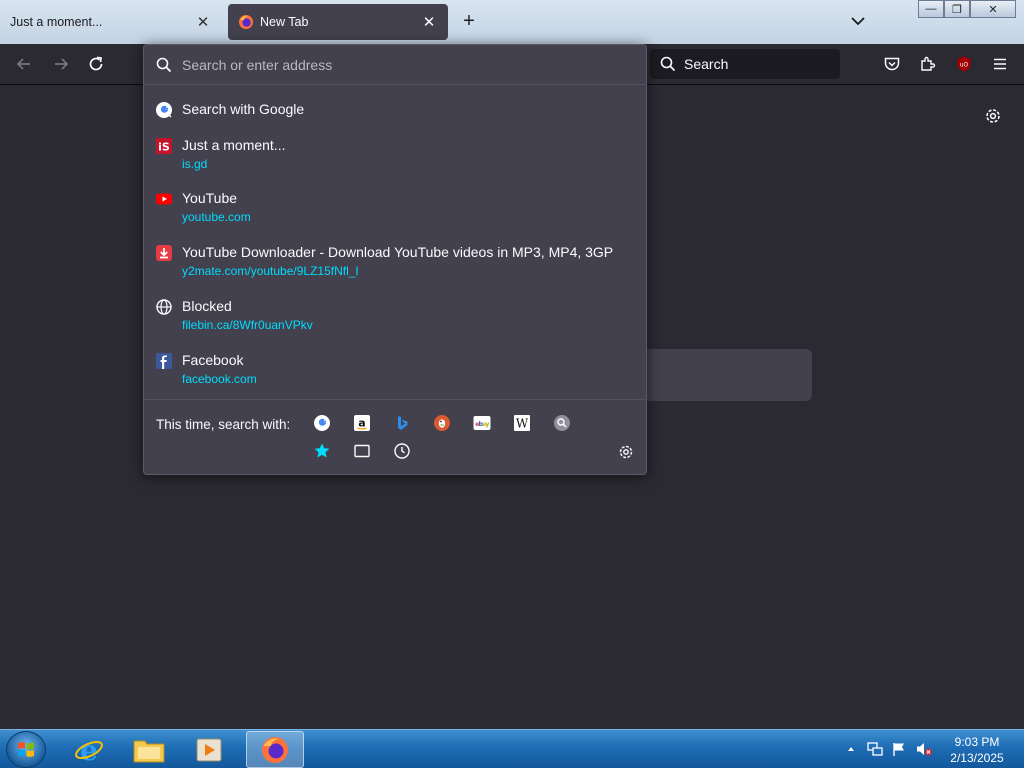 The height and width of the screenshot is (768, 1024). I want to click on wikipedia-icon: W, so click(522, 423).